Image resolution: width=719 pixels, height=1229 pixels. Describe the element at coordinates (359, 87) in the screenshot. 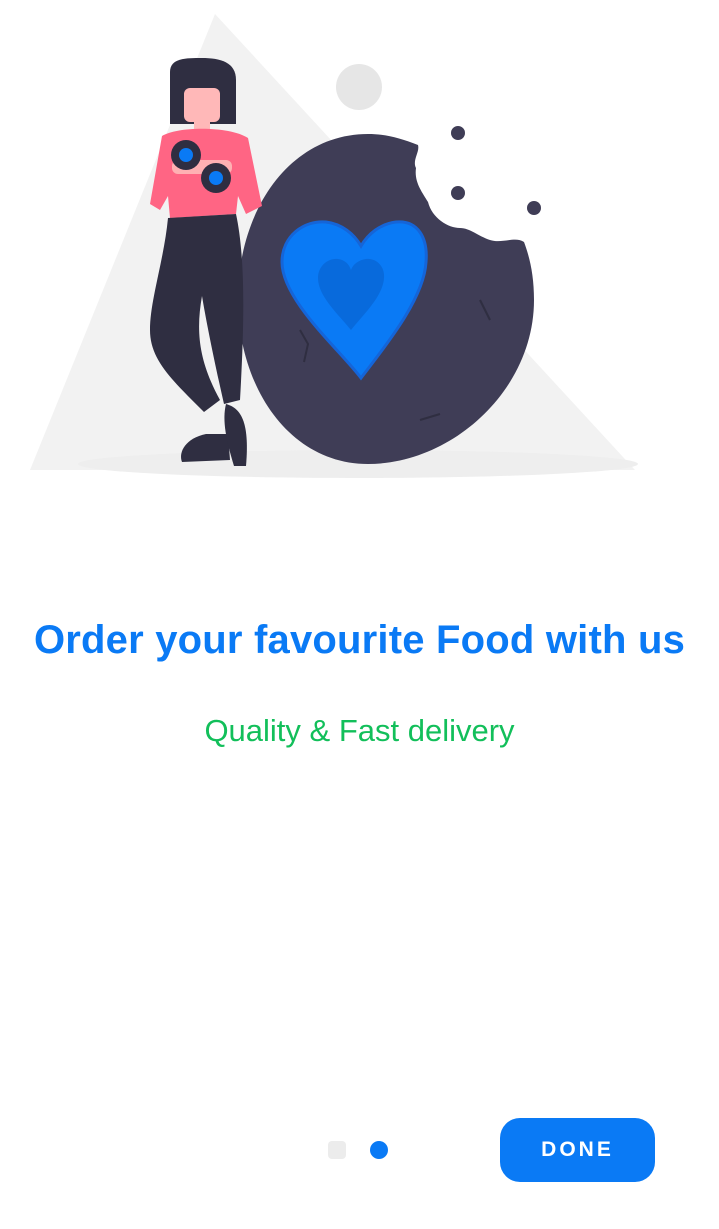

I see `decorative-circle` at that location.